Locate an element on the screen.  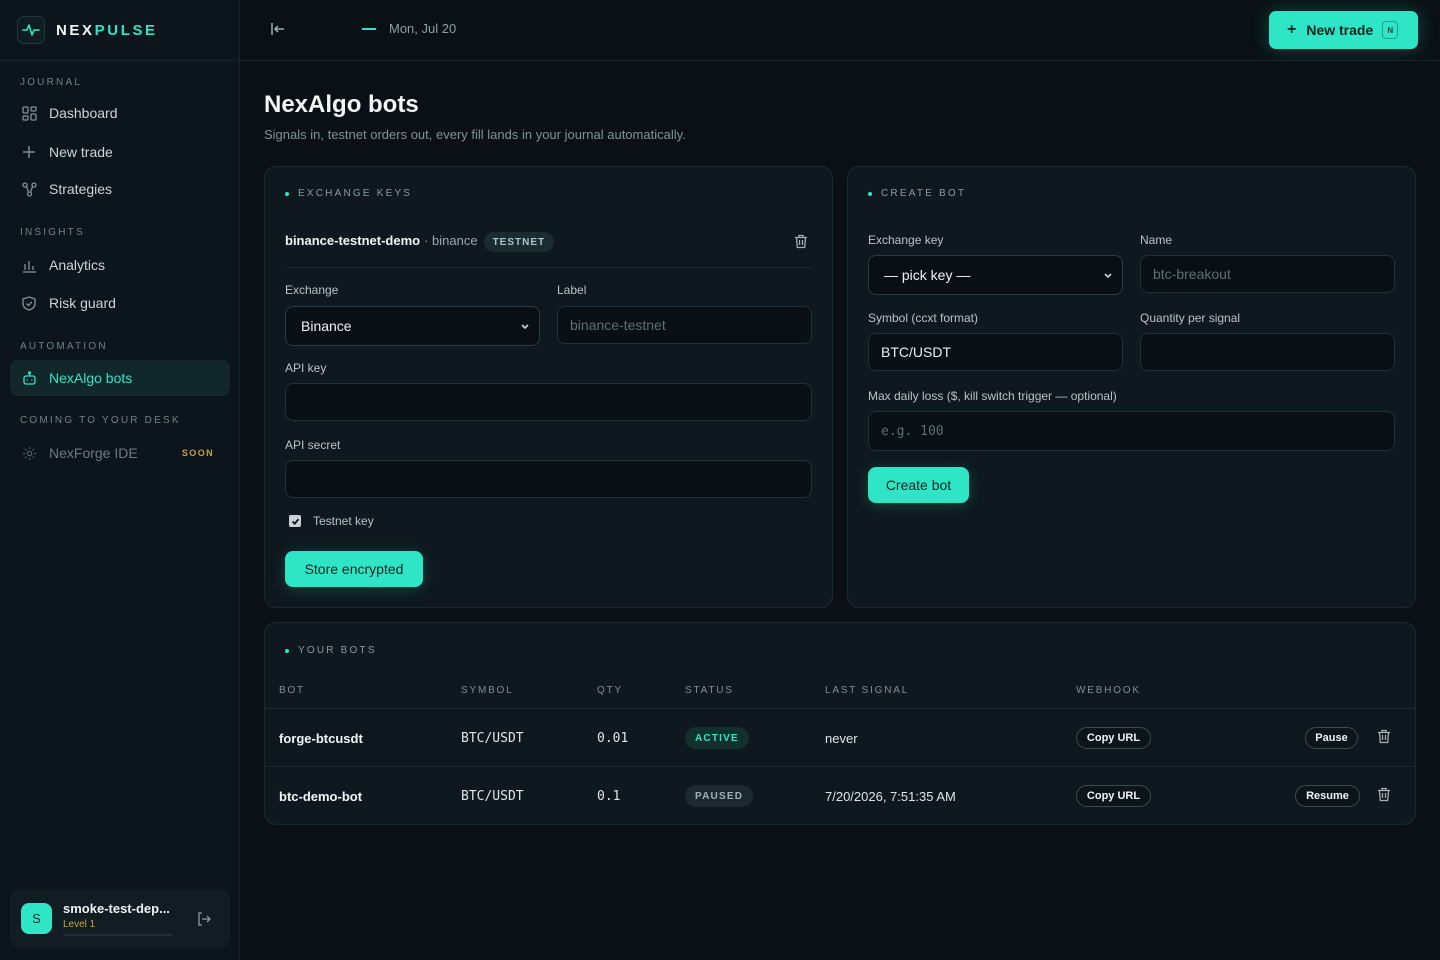
collapse-sidebar-icon is located at coordinates (278, 31).